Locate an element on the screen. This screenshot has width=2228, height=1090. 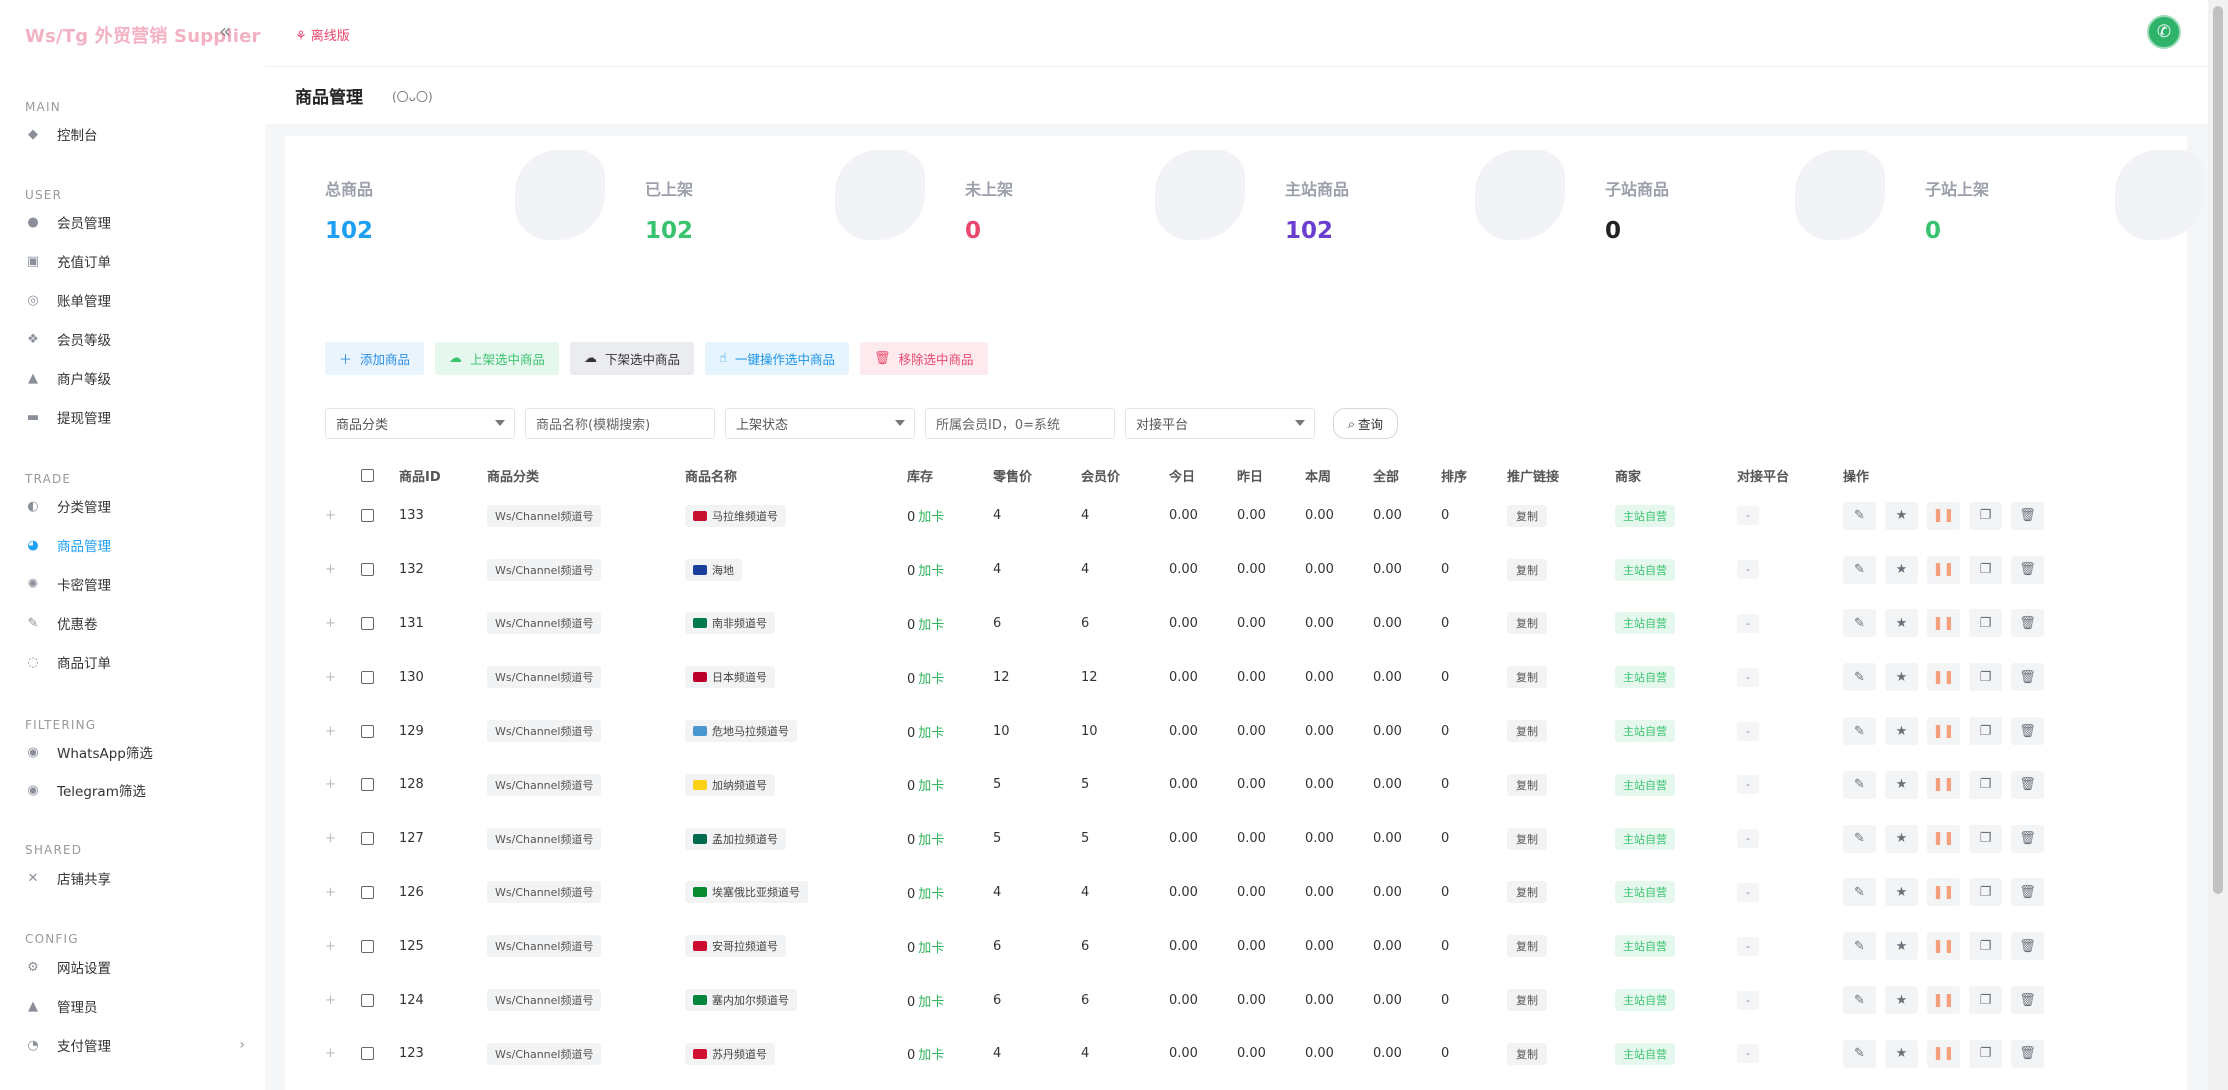
sidebar-item-level: ❖ 会员等级 is located at coordinates (135, 339).